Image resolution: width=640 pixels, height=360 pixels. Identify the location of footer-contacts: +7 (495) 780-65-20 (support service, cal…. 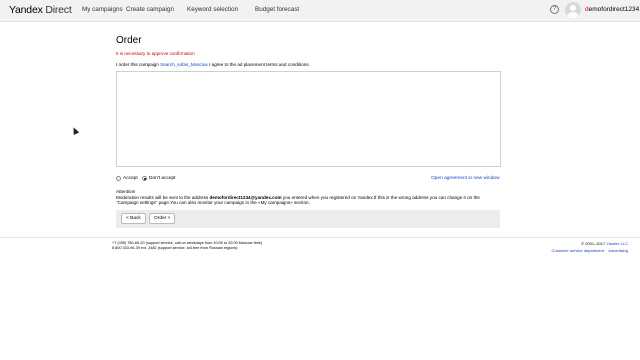
(187, 246).